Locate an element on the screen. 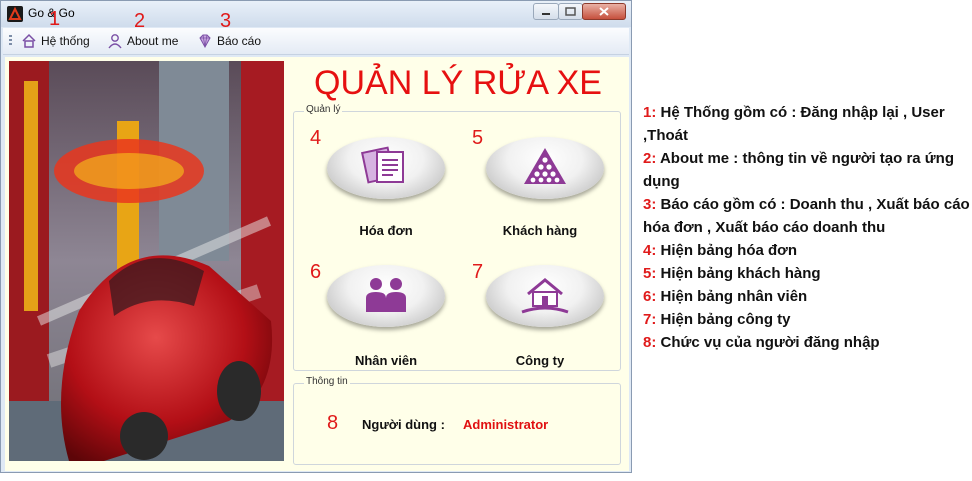 The height and width of the screenshot is (481, 972). employee-tile-button is located at coordinates (386, 296).